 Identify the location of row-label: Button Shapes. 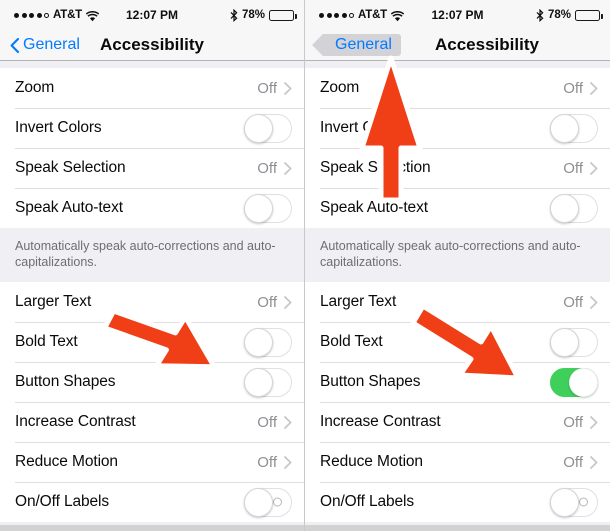
(370, 381).